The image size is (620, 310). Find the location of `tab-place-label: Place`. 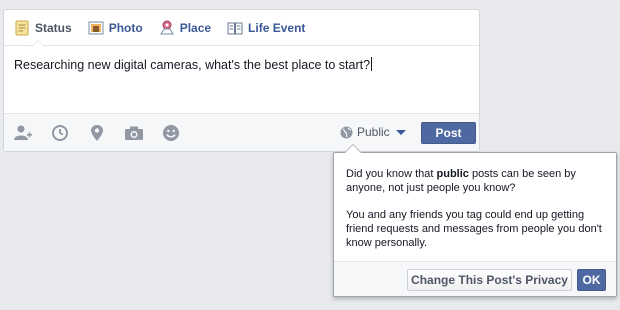

tab-place-label: Place is located at coordinates (195, 27).